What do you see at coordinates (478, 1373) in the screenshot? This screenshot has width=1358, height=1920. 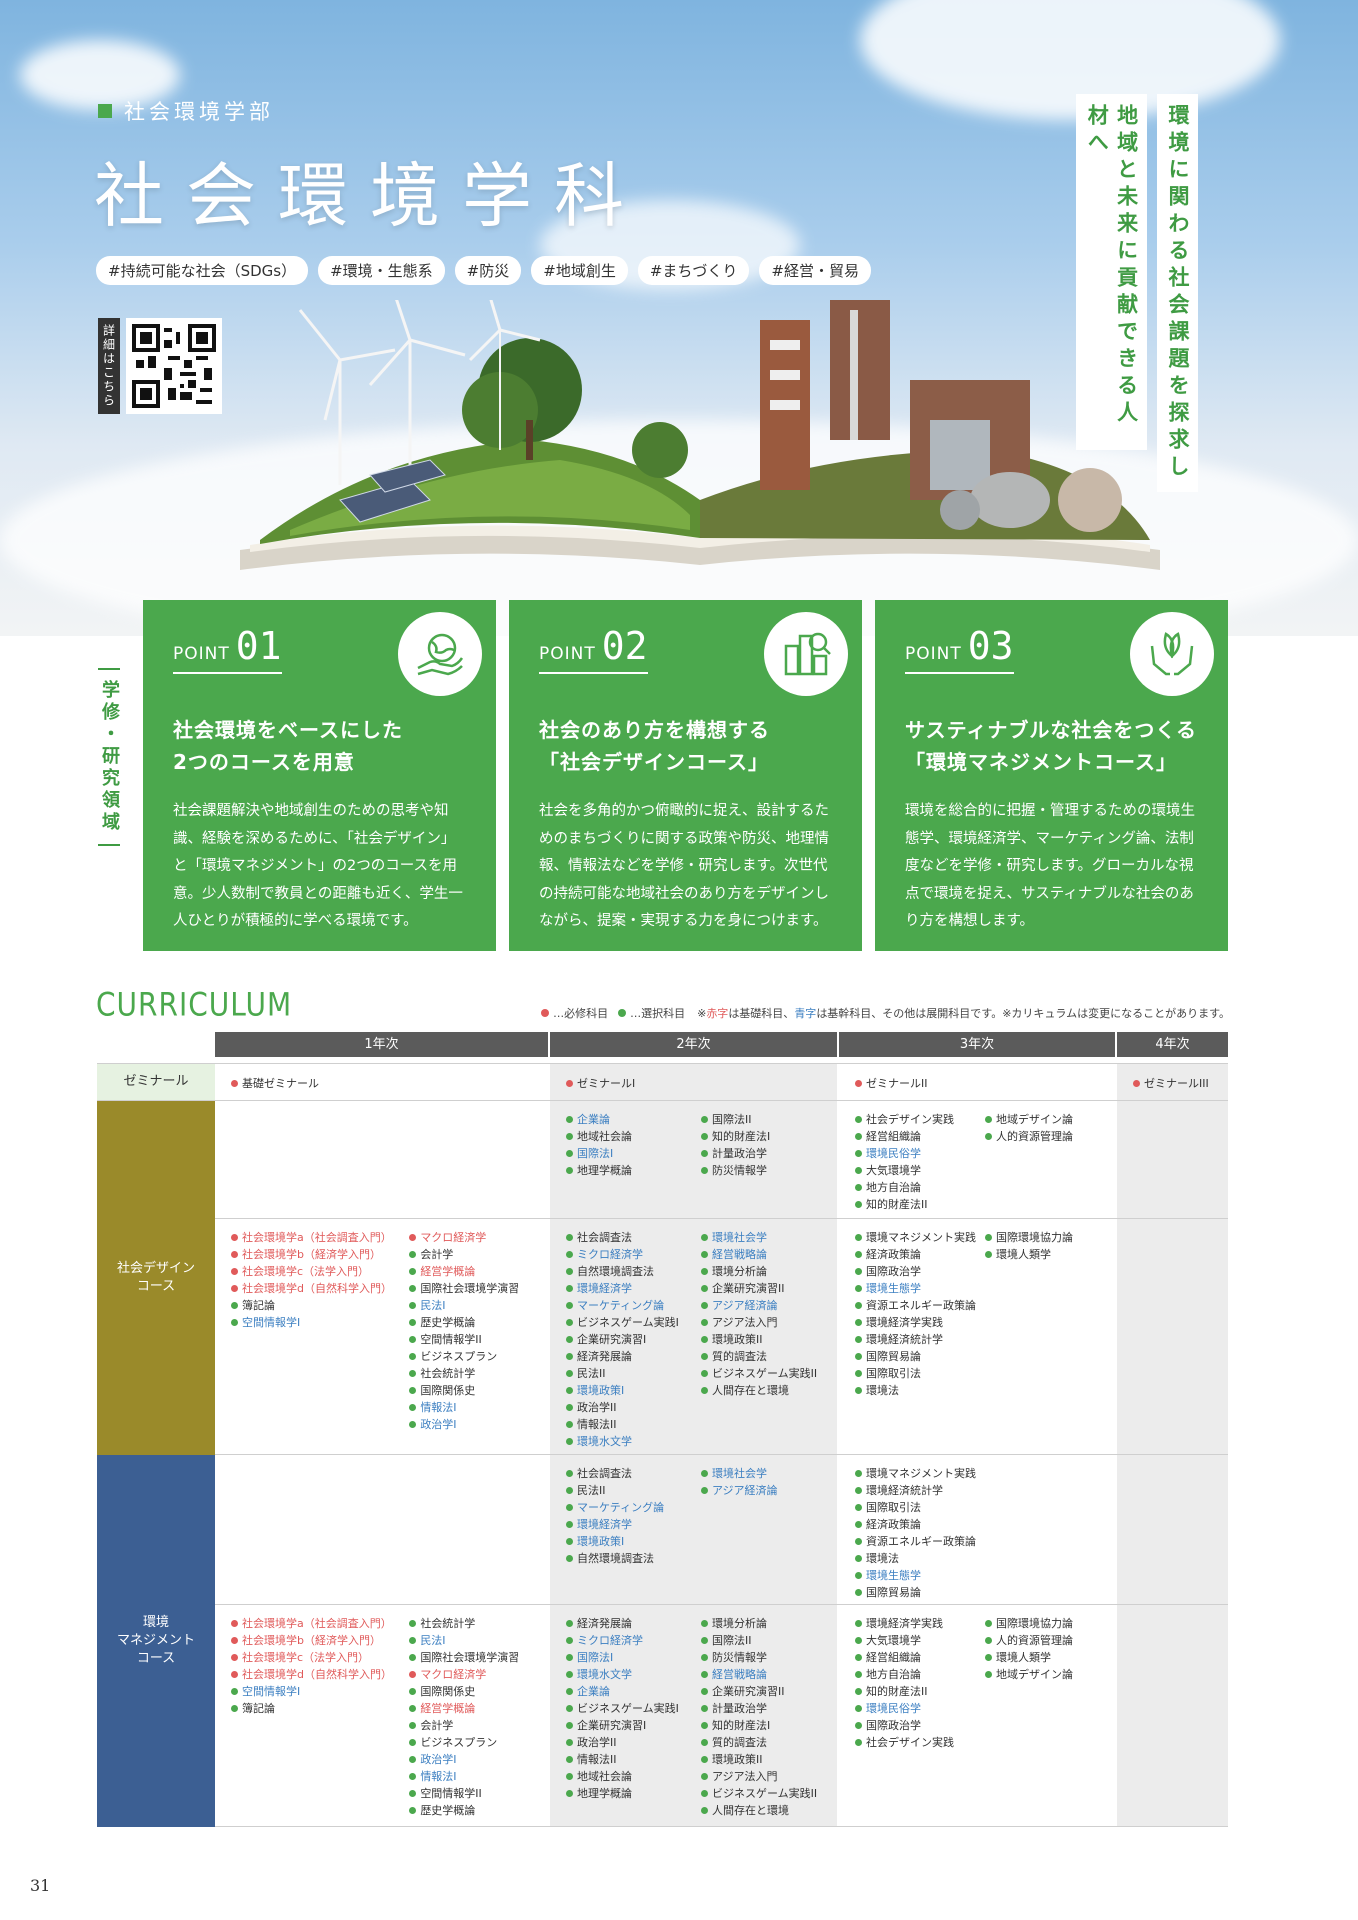 I see `course-item: 社会統計学` at bounding box center [478, 1373].